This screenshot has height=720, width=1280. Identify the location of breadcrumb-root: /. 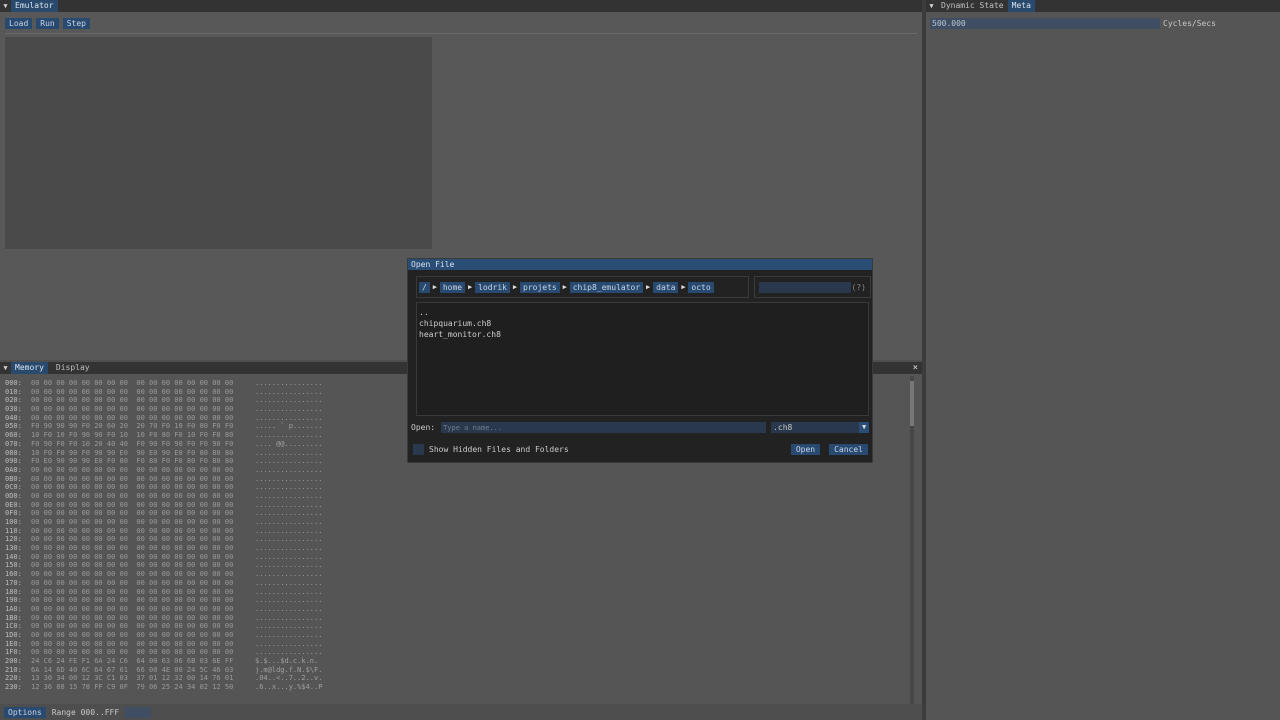
(424, 287).